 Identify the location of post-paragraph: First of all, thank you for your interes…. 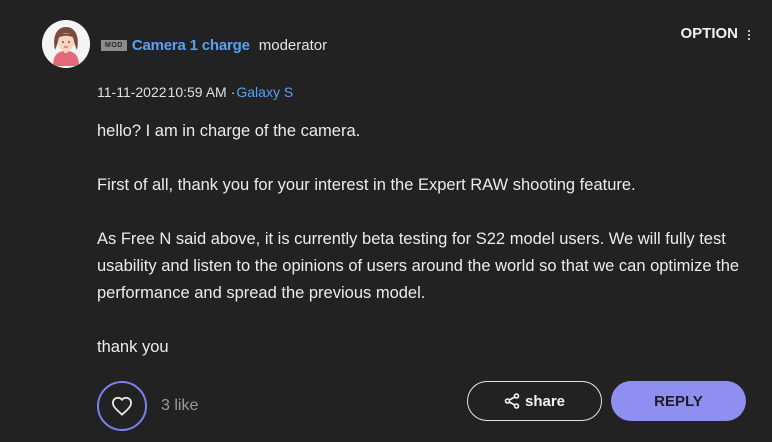
(366, 185).